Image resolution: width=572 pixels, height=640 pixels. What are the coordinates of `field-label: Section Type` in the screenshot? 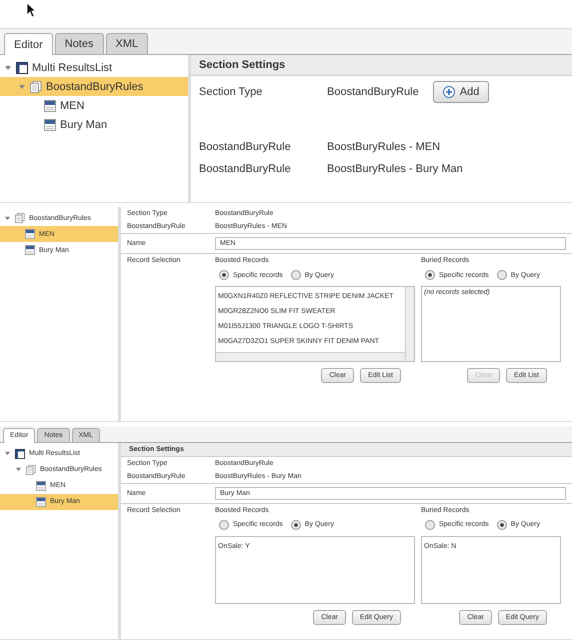 It's located at (231, 92).